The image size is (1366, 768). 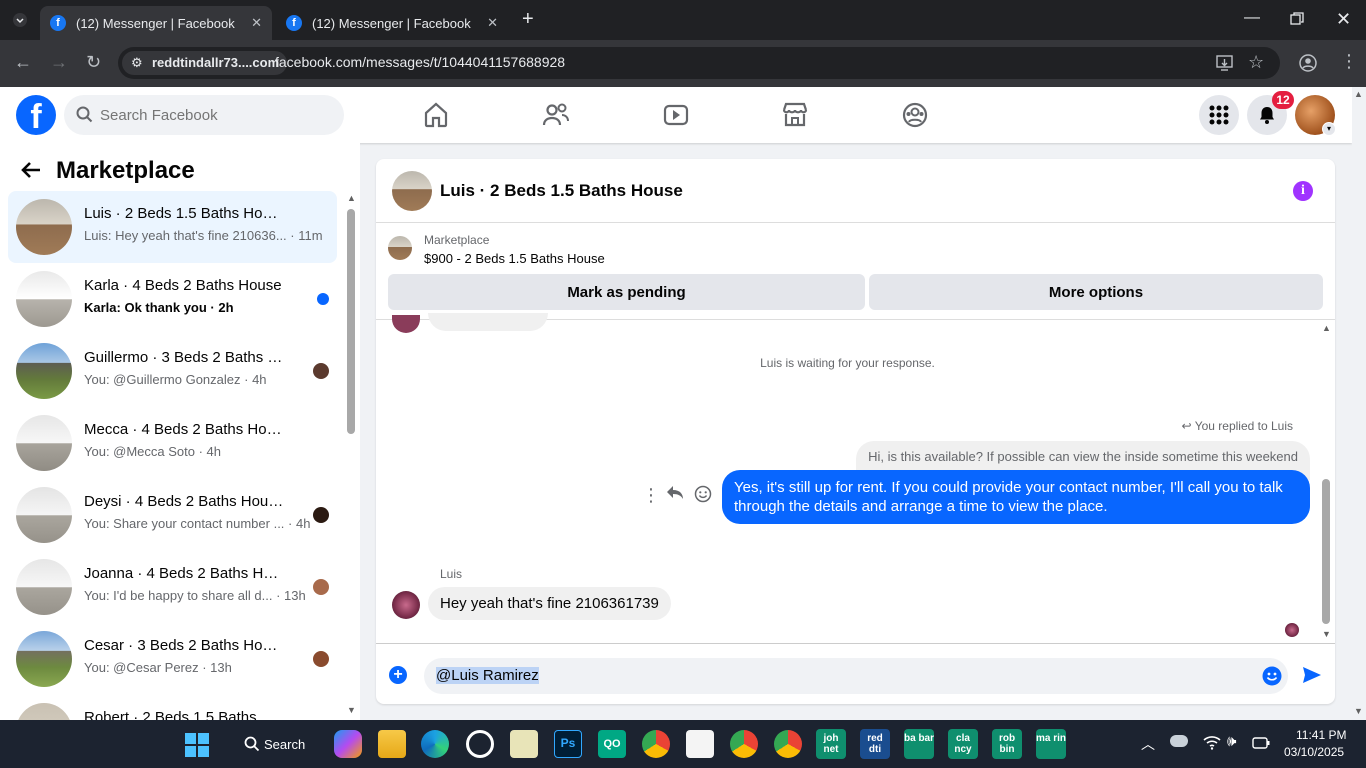 What do you see at coordinates (524, 744) in the screenshot?
I see `spreadsheet-app-icon` at bounding box center [524, 744].